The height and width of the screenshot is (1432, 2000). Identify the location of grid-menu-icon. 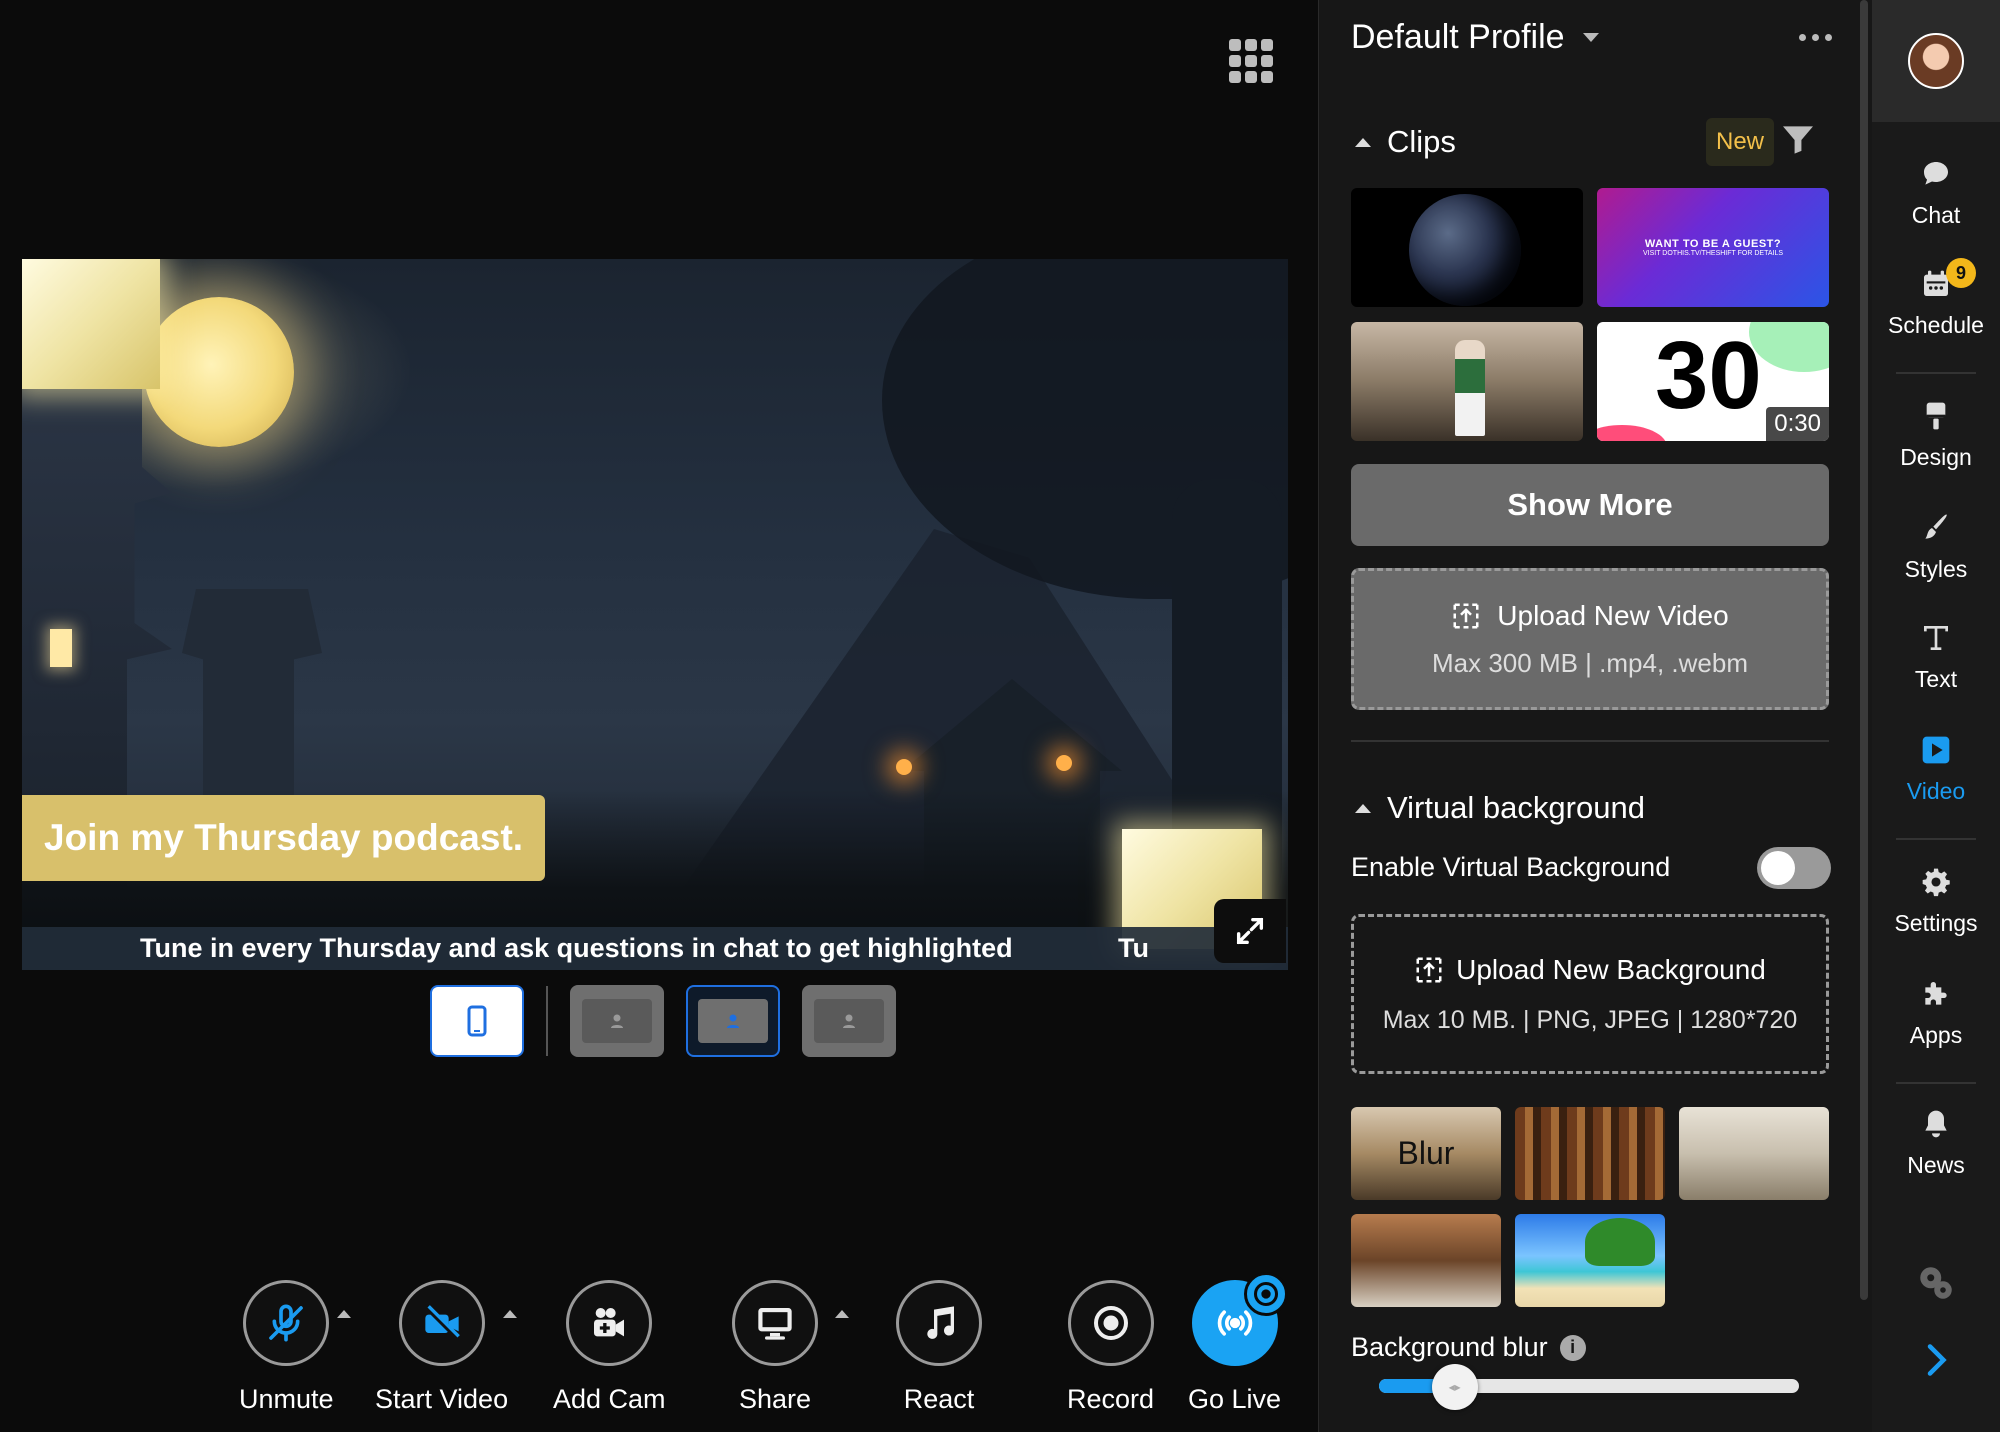
(1251, 61).